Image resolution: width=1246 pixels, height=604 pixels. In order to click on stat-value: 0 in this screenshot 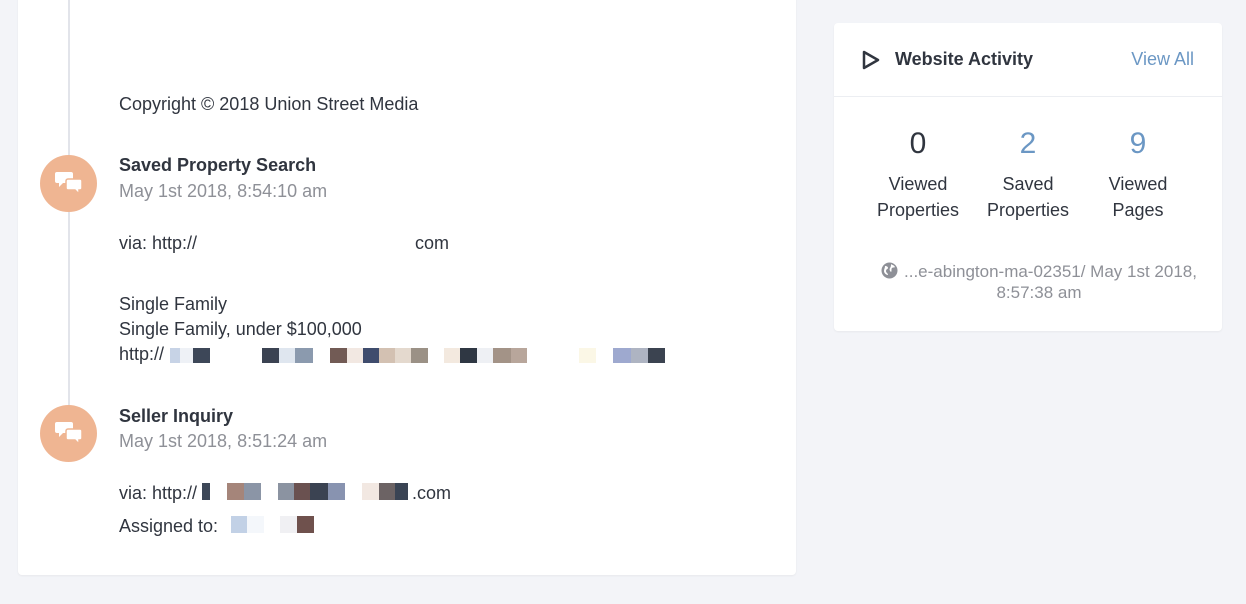, I will do `click(918, 143)`.